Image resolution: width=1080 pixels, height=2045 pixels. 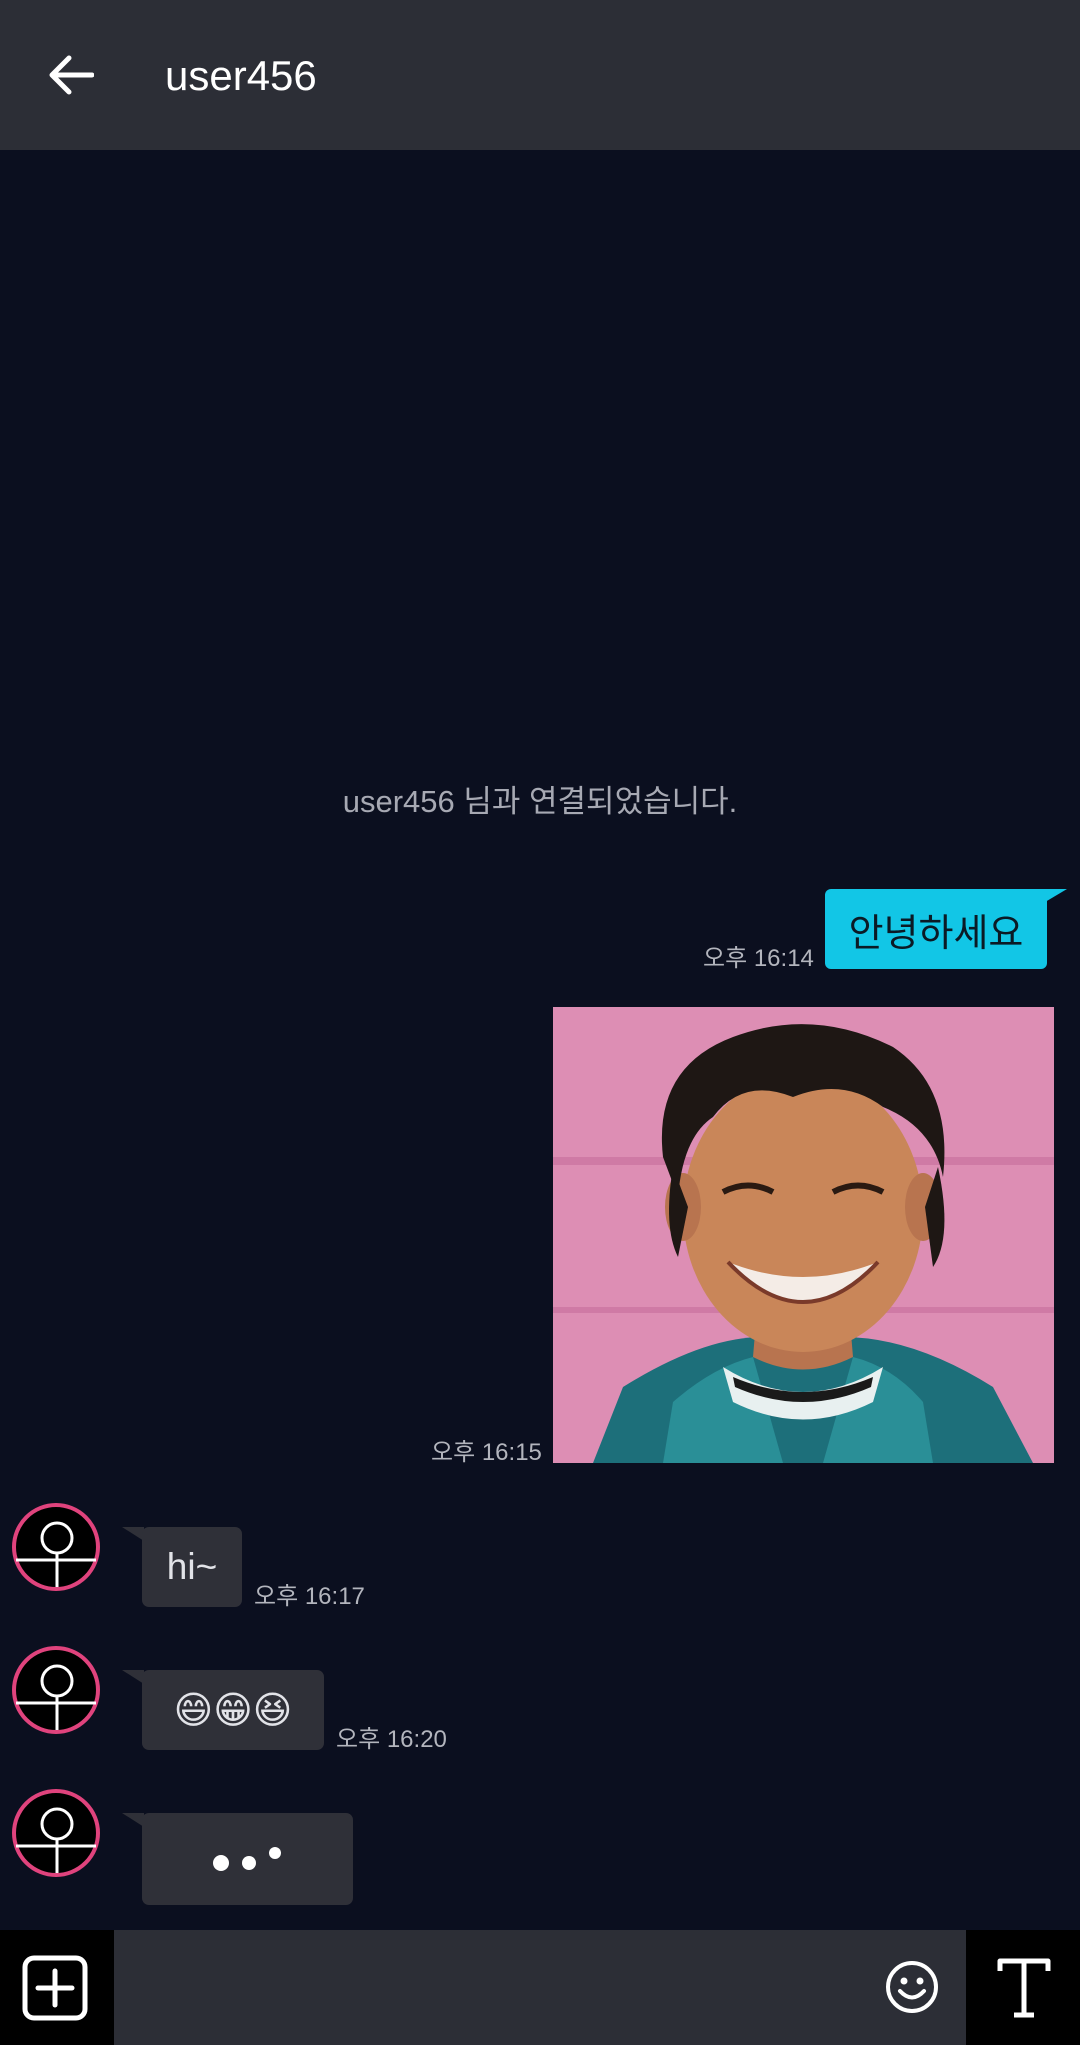 What do you see at coordinates (309, 1596) in the screenshot?
I see `message-time: 오후 16:17` at bounding box center [309, 1596].